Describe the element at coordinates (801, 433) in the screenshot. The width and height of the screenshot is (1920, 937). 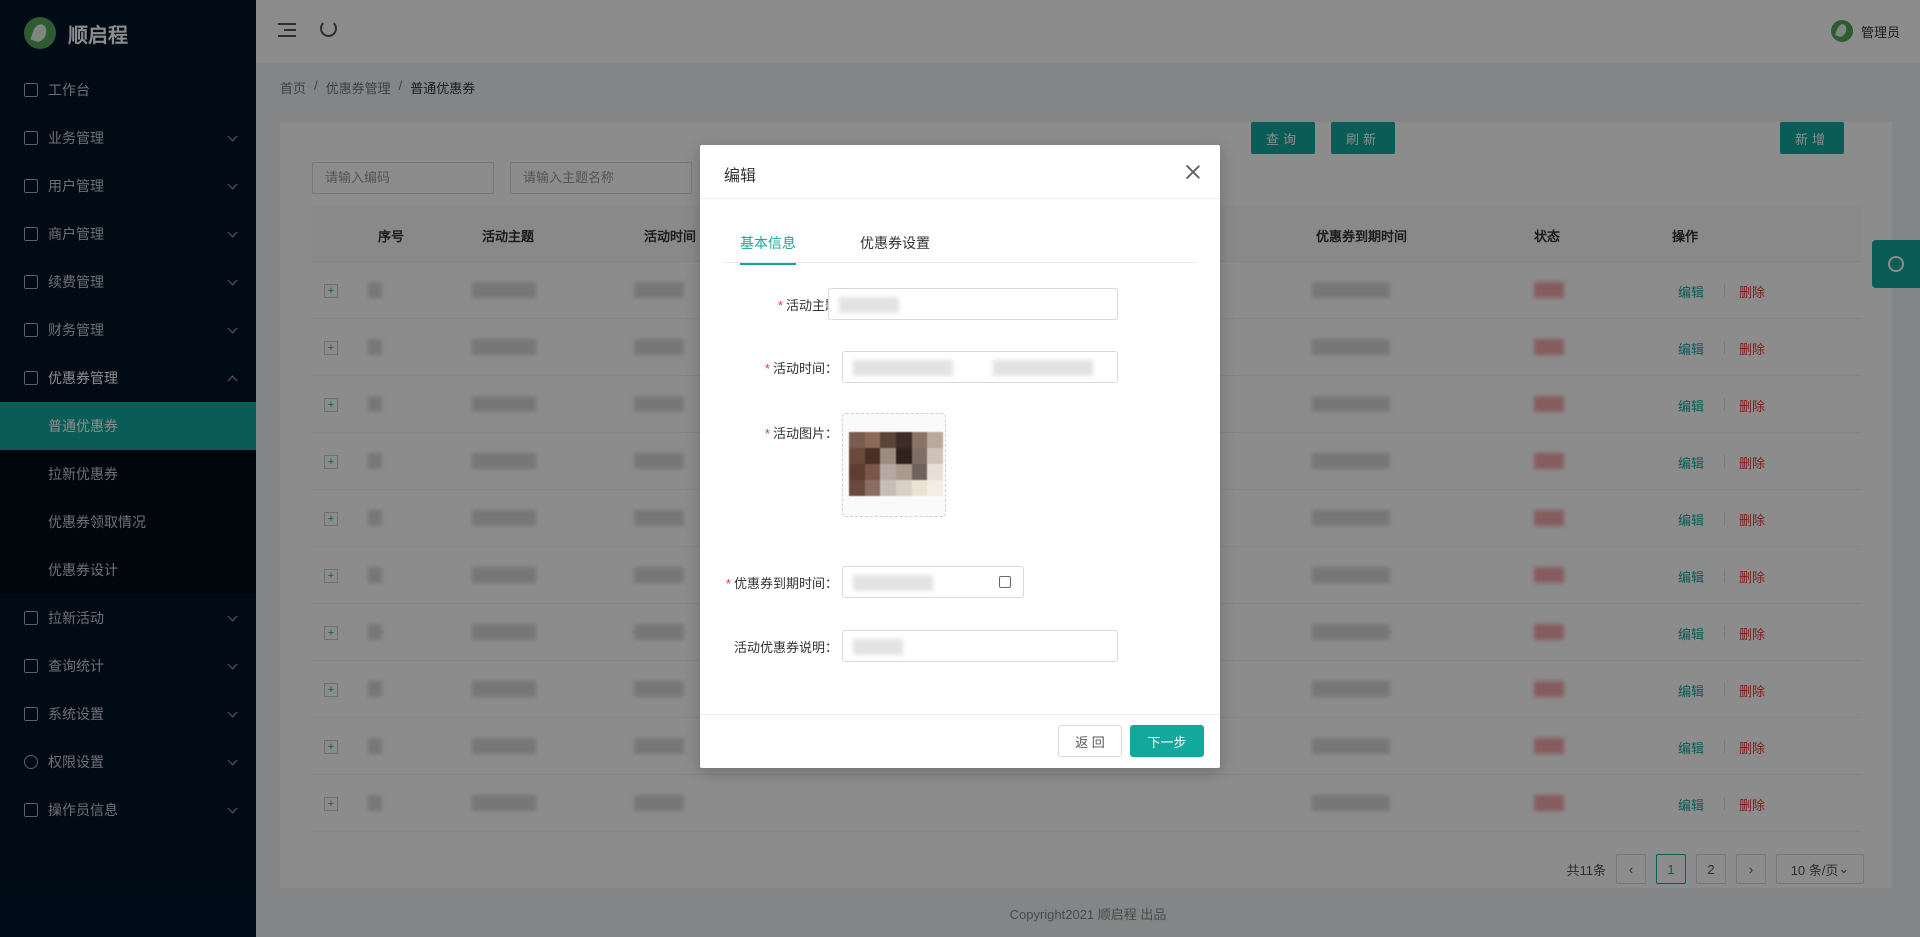
I see `image-label: * 活动图片：` at that location.